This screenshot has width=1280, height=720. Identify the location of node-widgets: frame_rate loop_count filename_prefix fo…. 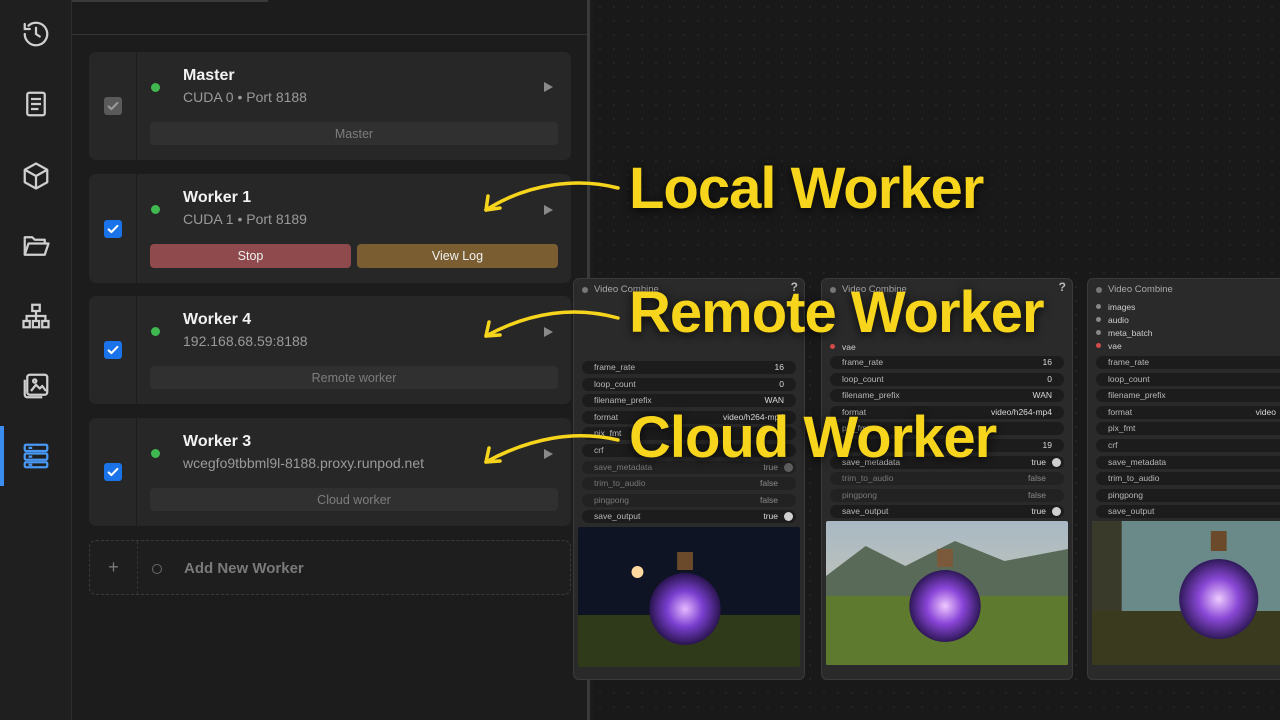
(1188, 439).